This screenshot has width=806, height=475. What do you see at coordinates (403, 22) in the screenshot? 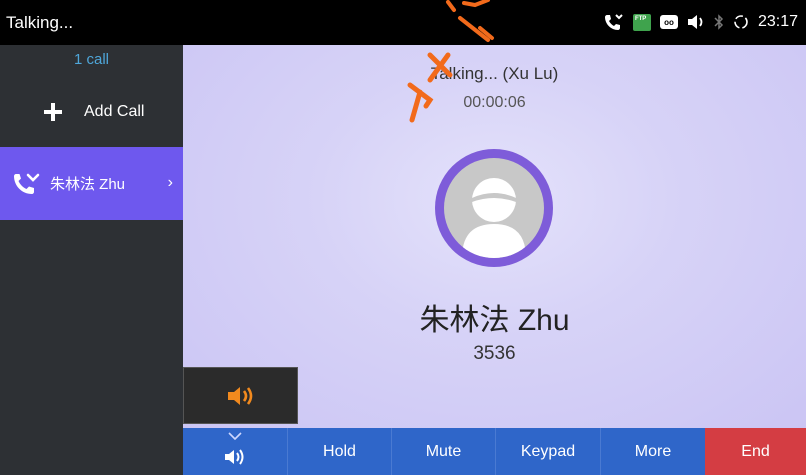
I see `status-bar: Talking... FTP oo 23:17` at bounding box center [403, 22].